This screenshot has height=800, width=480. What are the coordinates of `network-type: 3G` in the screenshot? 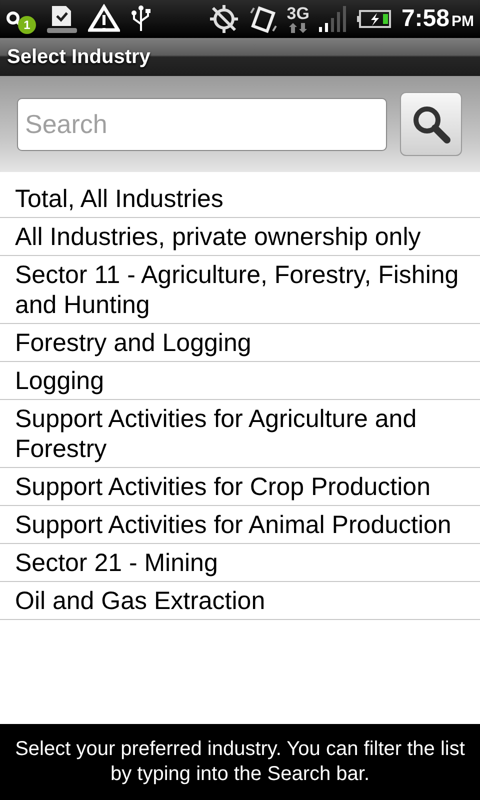 It's located at (298, 13).